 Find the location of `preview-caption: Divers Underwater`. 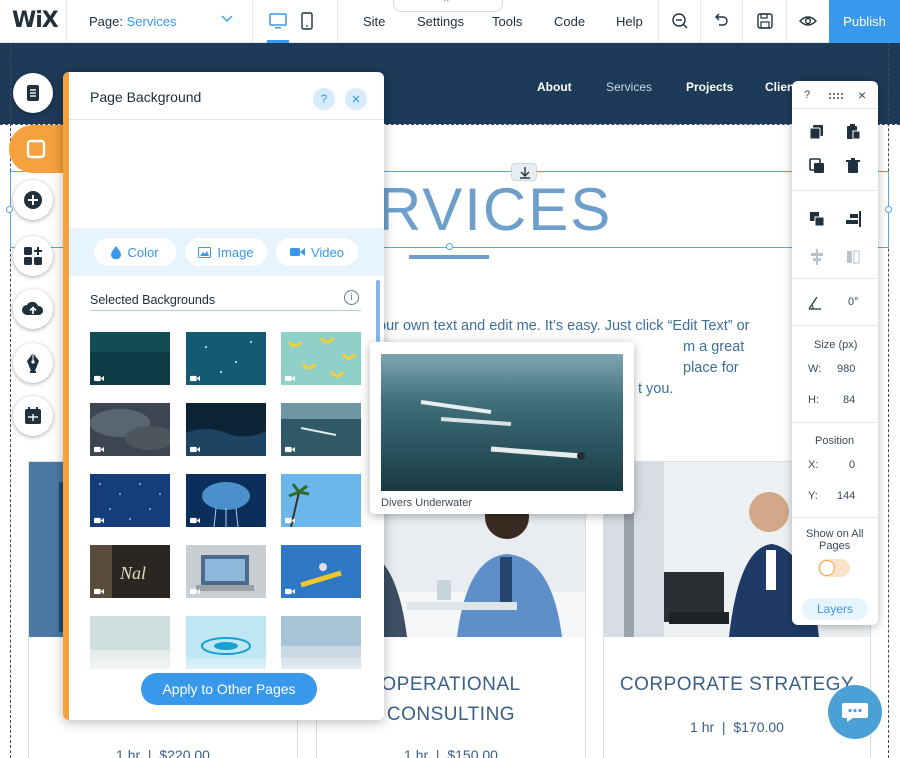

preview-caption: Divers Underwater is located at coordinates (427, 503).